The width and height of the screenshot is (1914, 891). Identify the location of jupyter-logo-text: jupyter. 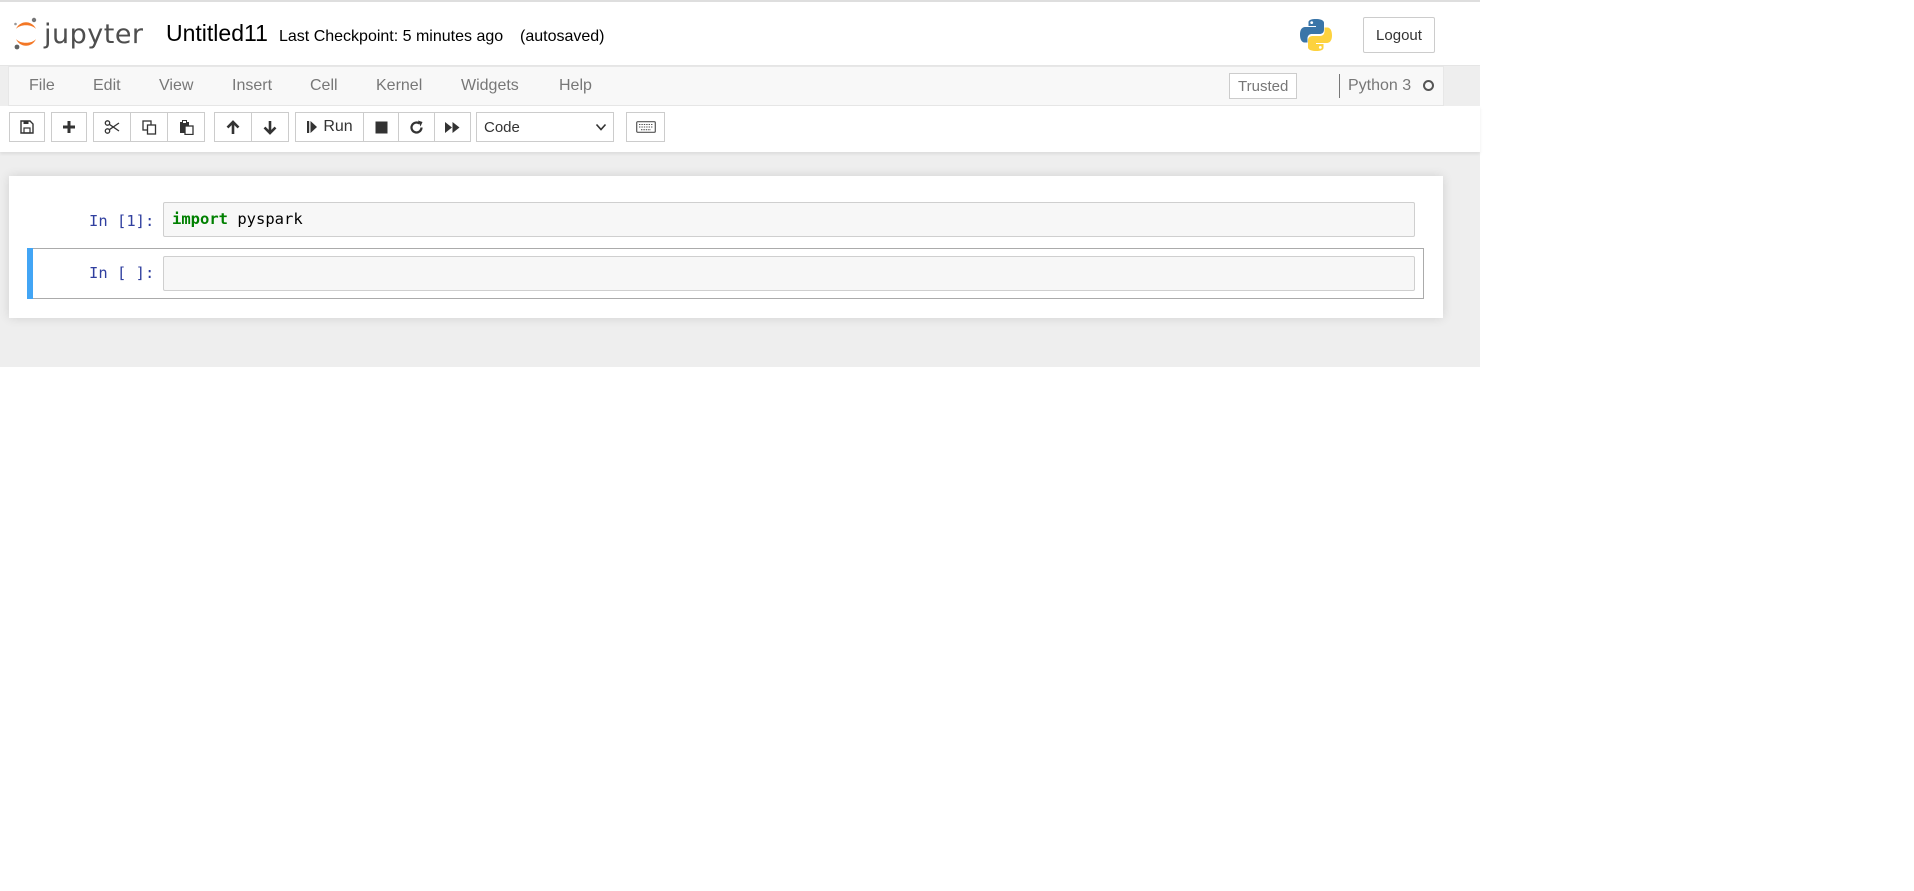
(94, 34).